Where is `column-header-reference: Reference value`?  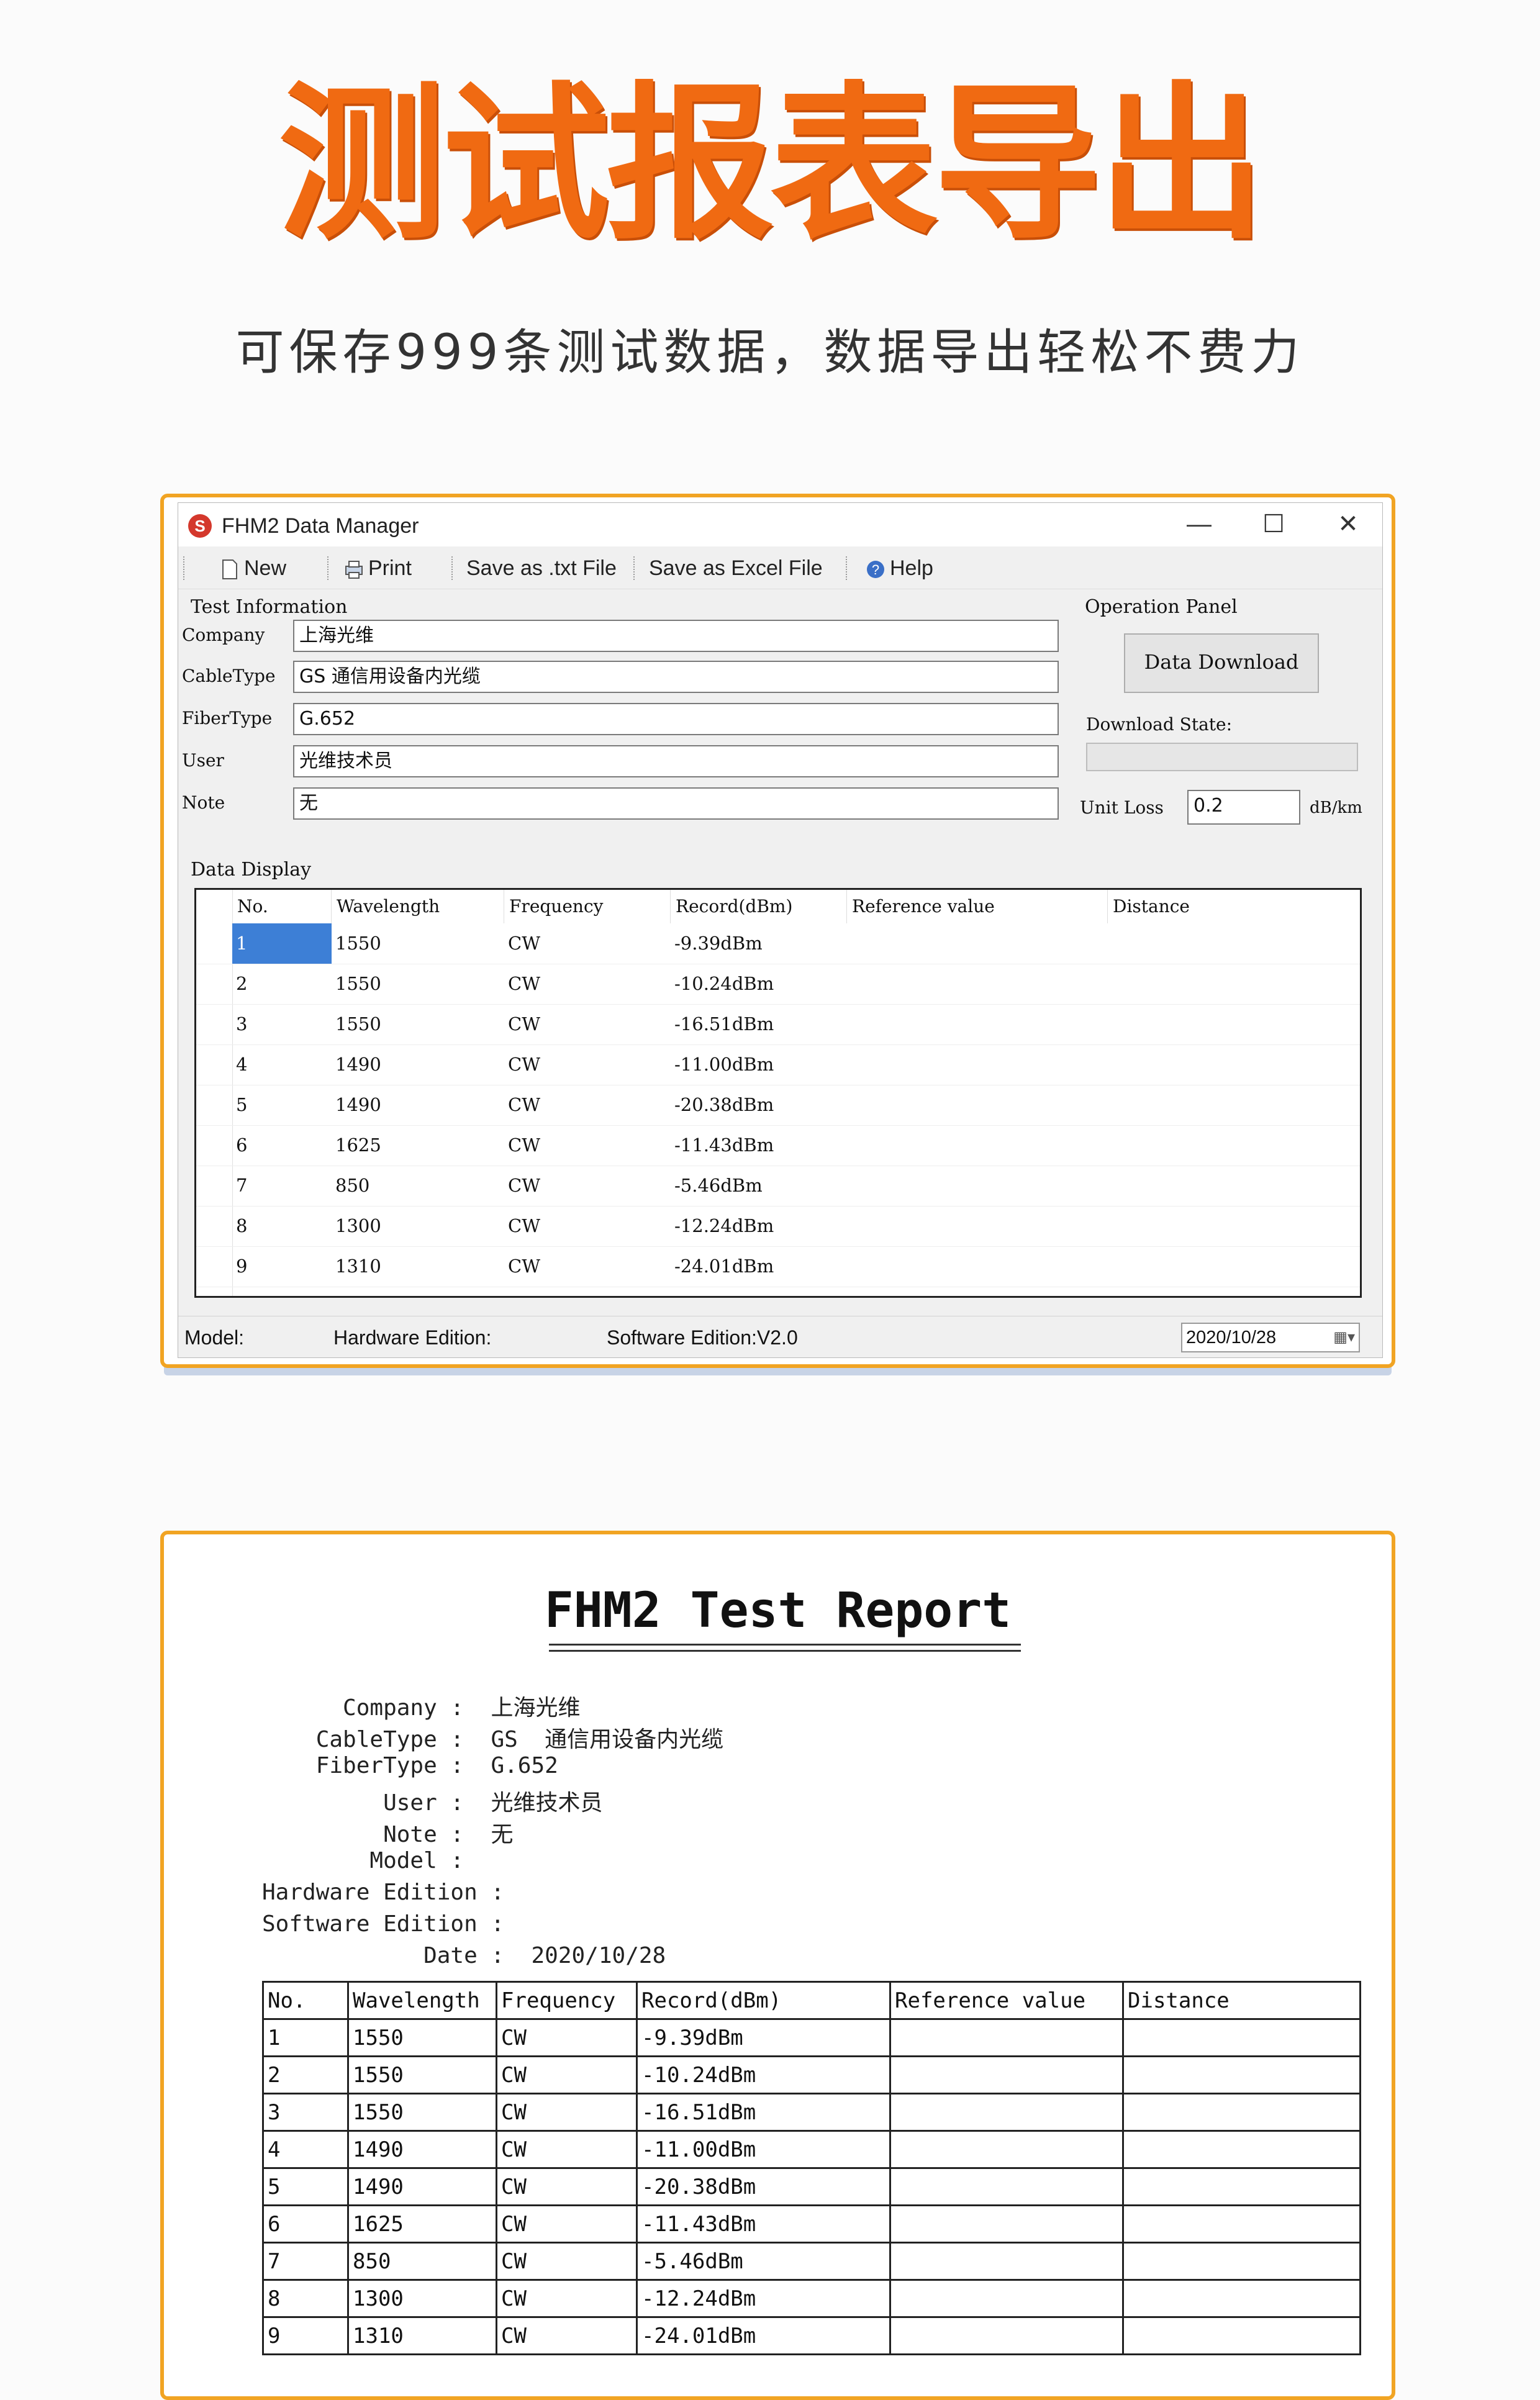 column-header-reference: Reference value is located at coordinates (978, 906).